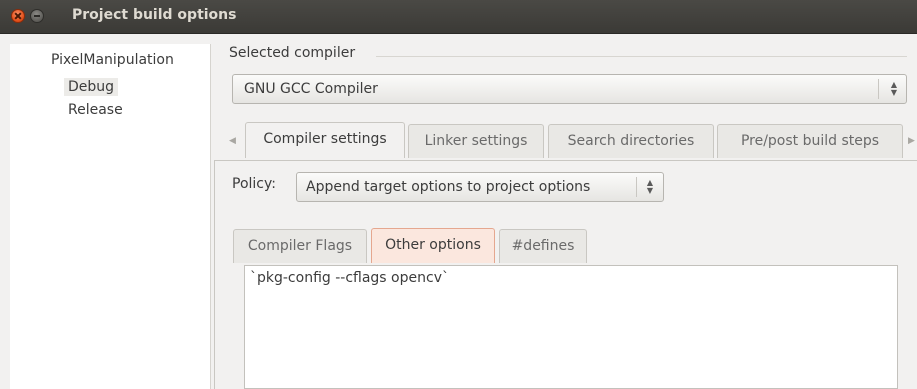 Image resolution: width=917 pixels, height=389 pixels. I want to click on tab-compiler-settings: Compiler settings, so click(325, 140).